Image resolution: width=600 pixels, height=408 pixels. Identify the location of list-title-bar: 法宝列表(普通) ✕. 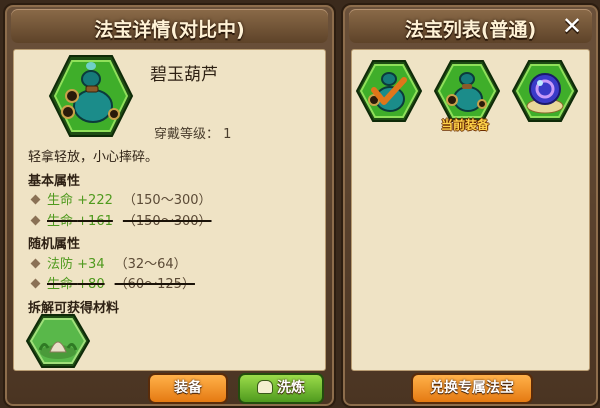
(470, 26).